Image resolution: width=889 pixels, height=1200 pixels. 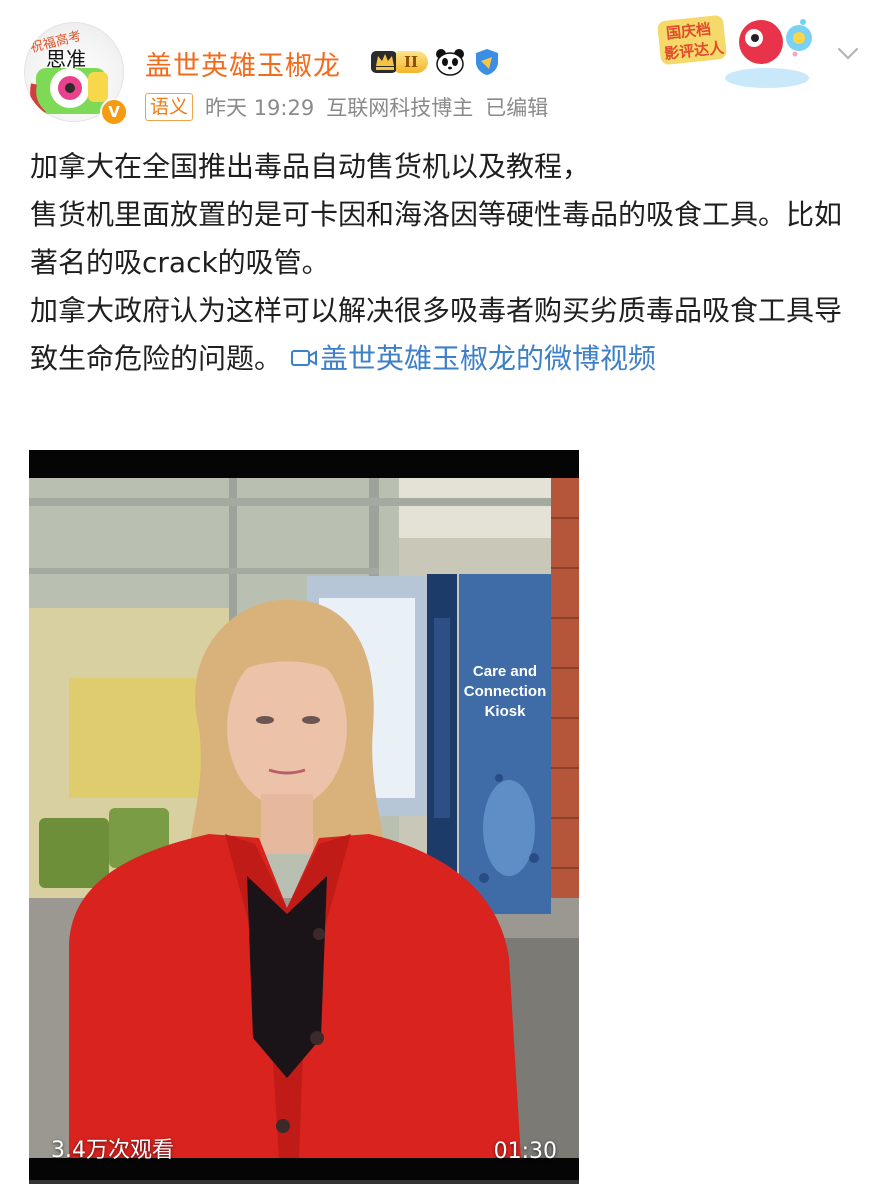 I want to click on verified-shield-icon, so click(x=487, y=62).